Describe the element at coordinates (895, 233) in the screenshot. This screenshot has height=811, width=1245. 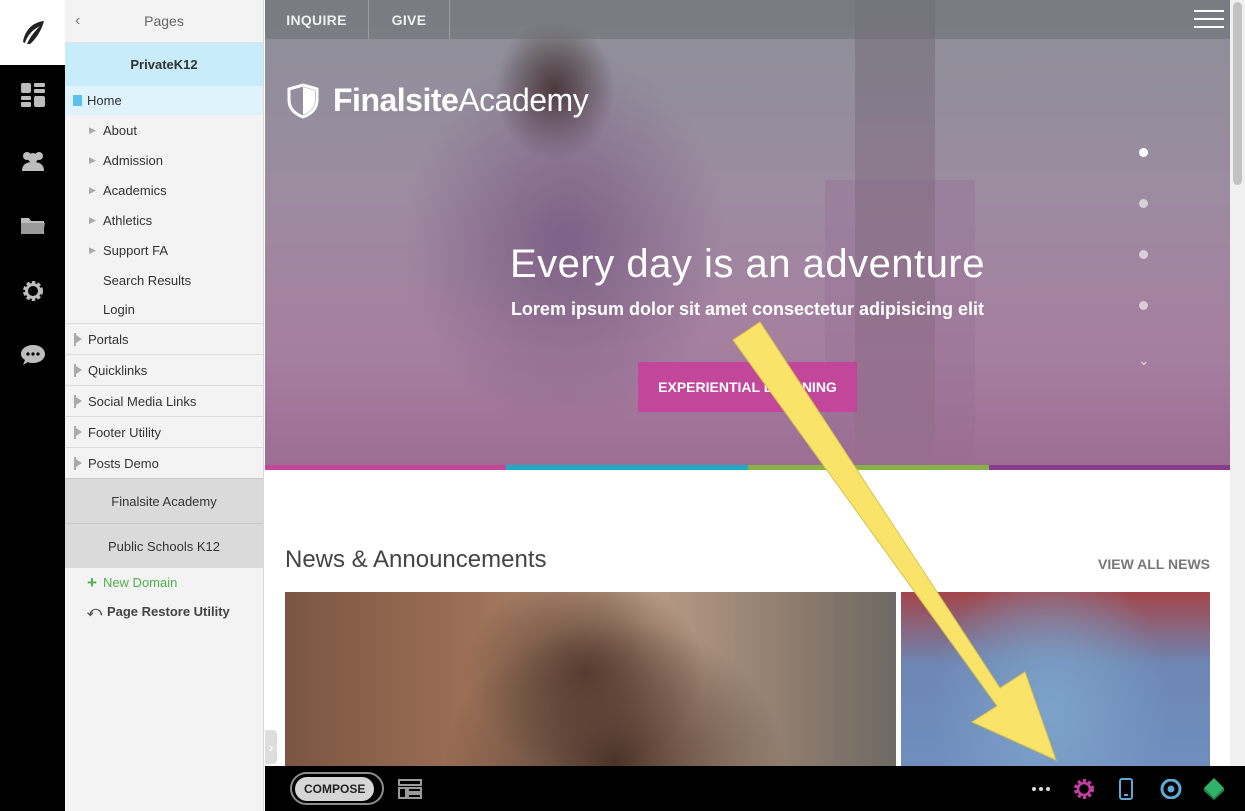
I see `hero-background-shape` at that location.